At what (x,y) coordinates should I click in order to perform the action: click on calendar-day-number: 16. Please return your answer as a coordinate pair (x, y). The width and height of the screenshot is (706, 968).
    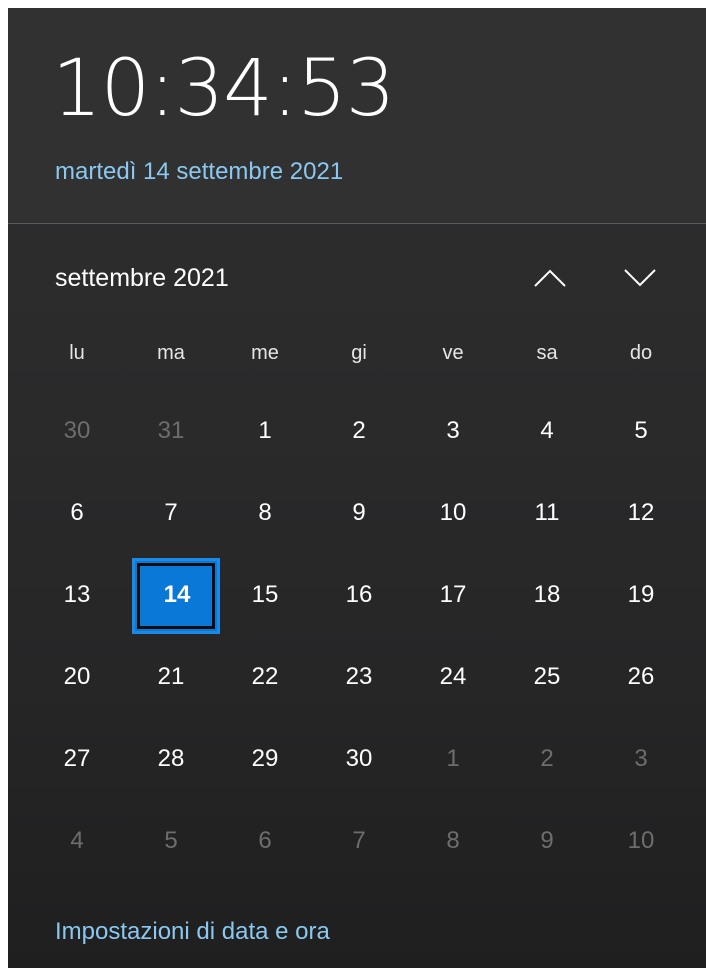
    Looking at the image, I should click on (359, 594).